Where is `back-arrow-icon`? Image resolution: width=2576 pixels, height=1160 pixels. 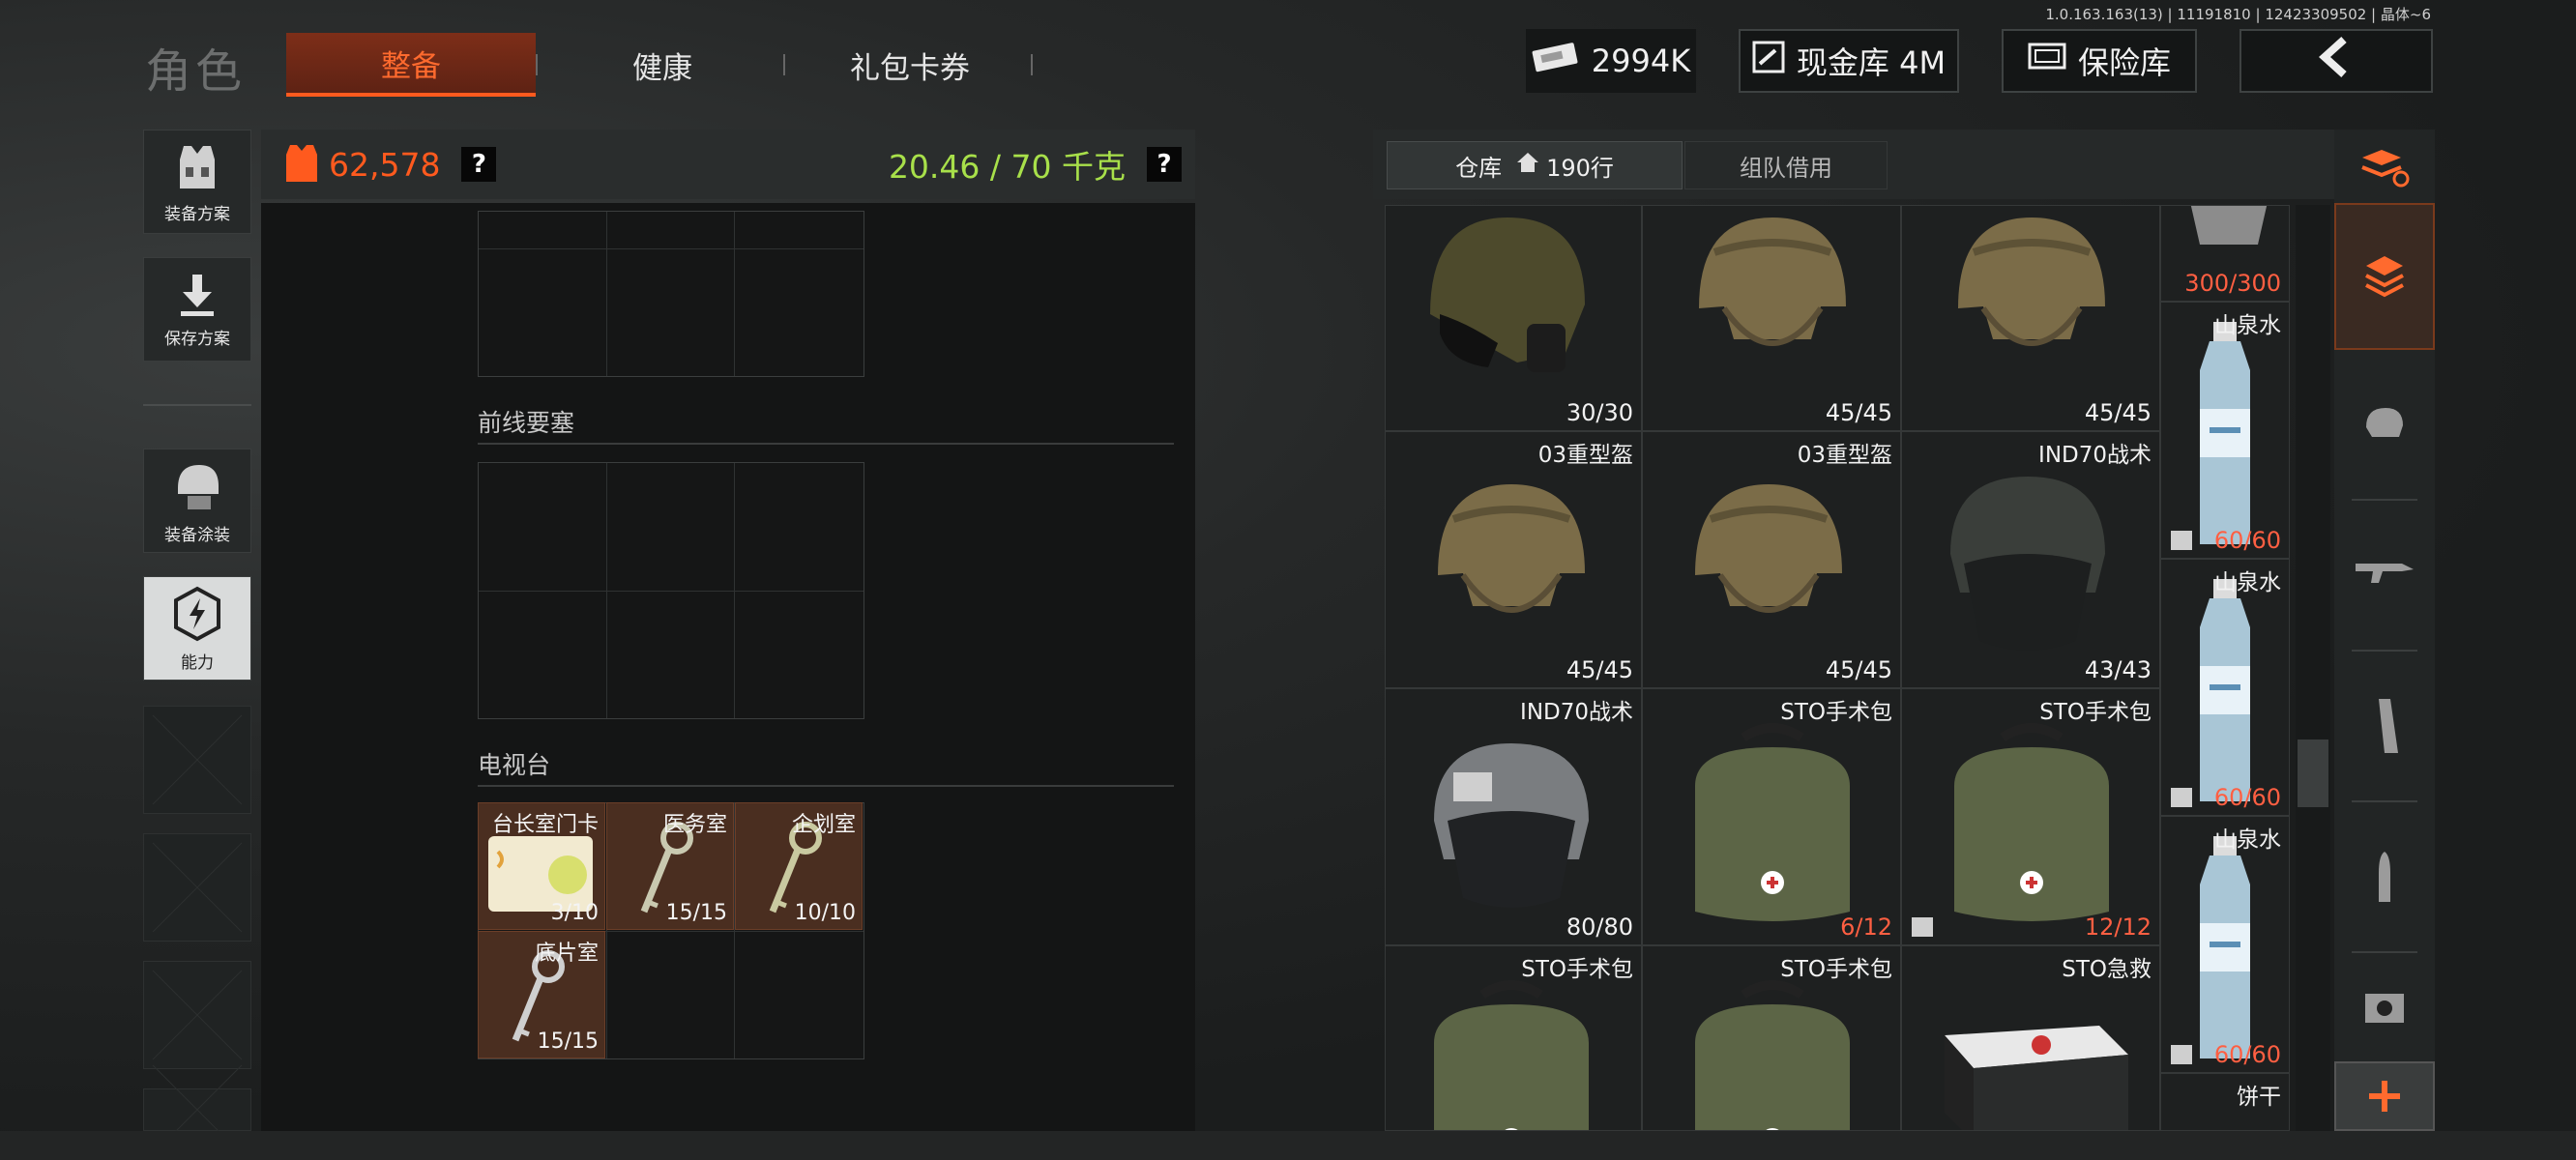 back-arrow-icon is located at coordinates (2336, 61).